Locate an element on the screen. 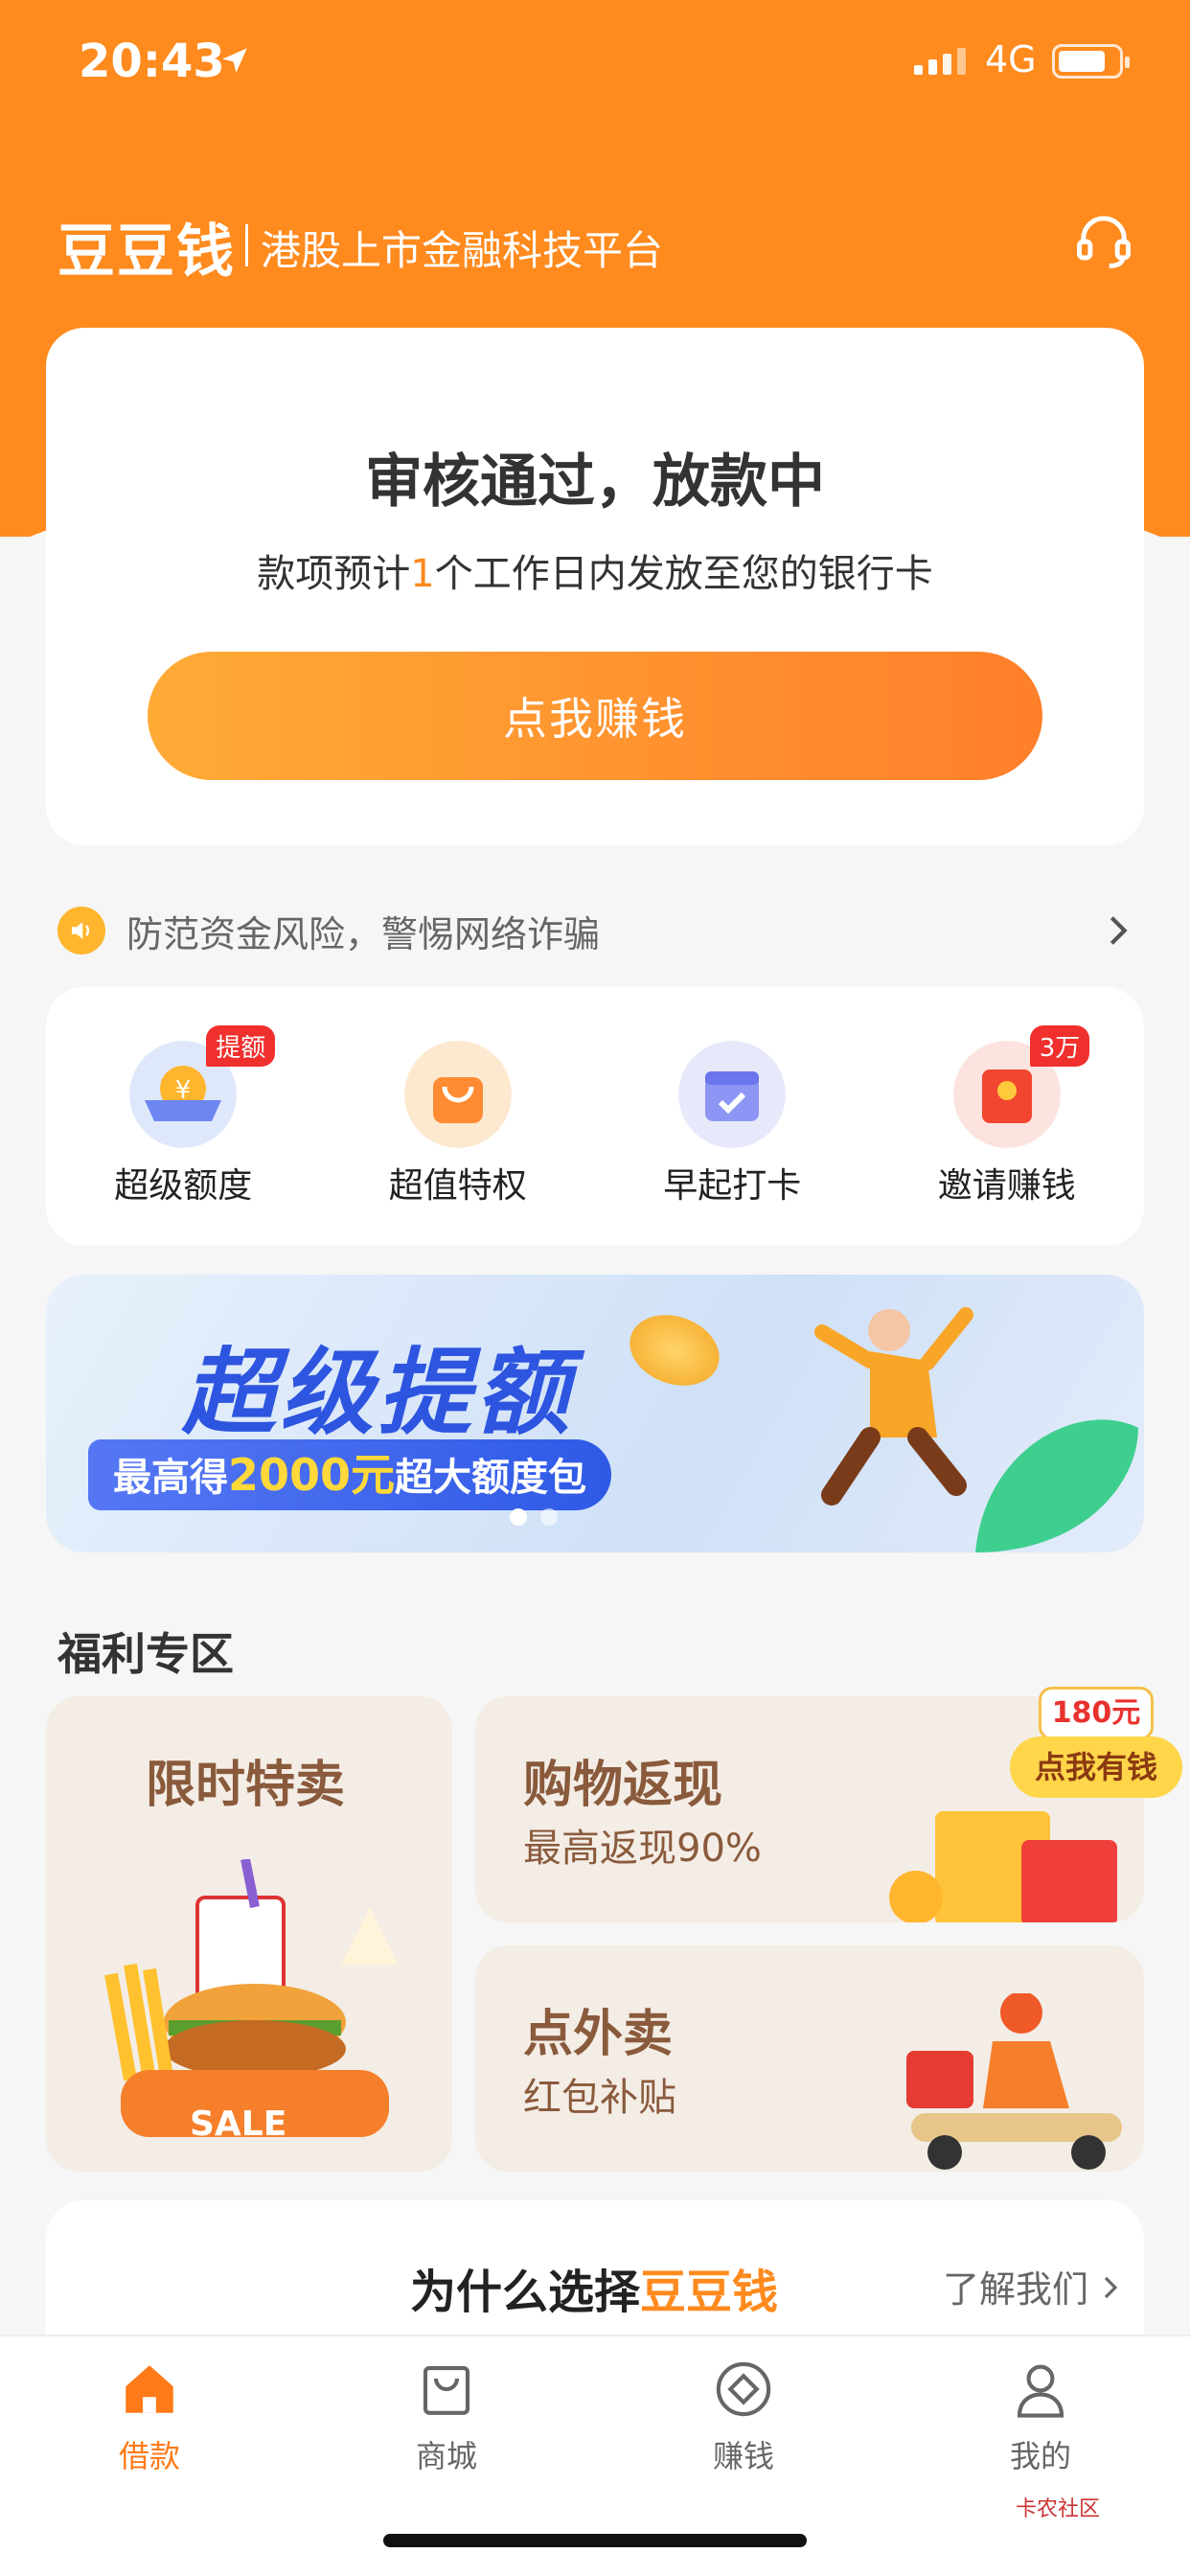 This screenshot has height=2576, width=1190. banner-sub-before: 最高得 is located at coordinates (171, 1478).